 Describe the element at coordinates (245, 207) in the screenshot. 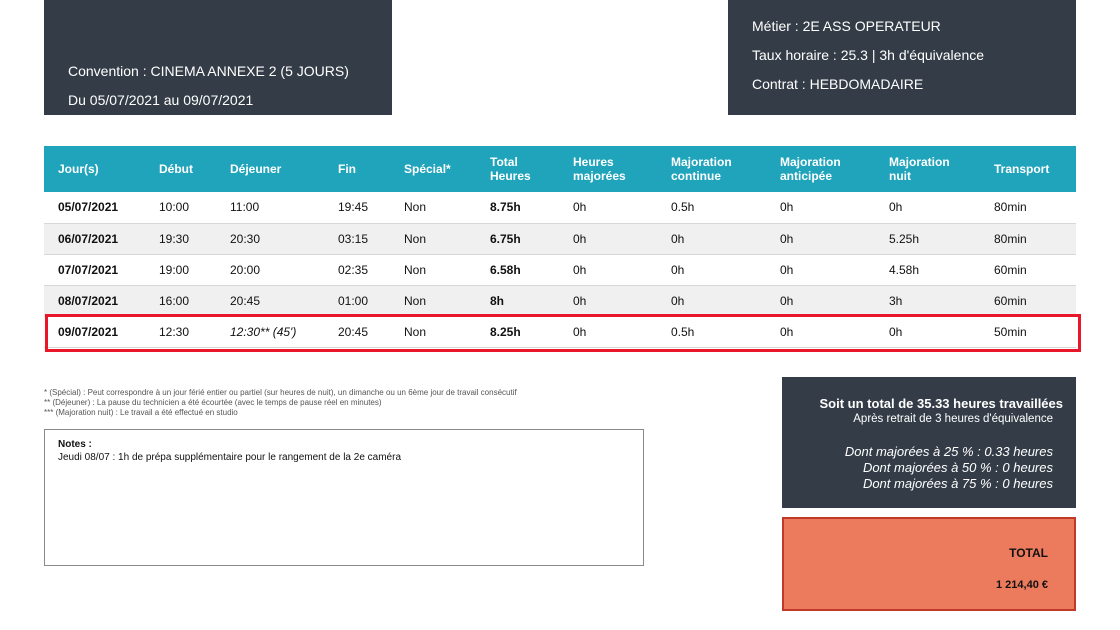

I see `table-cell: 11:00` at that location.